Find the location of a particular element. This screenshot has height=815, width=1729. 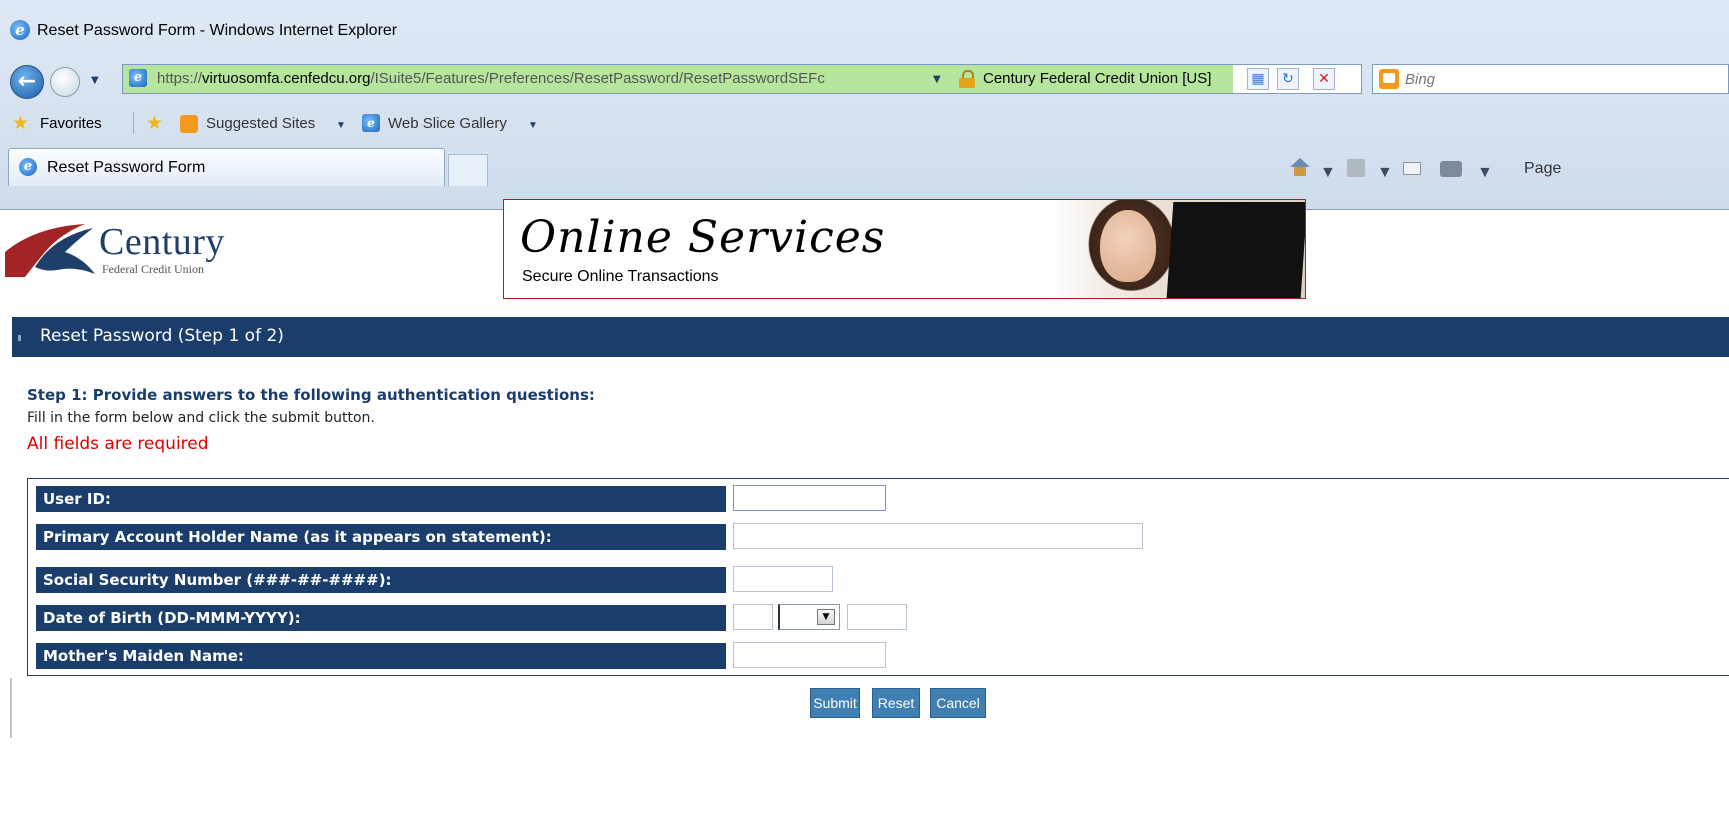

refresh-icon: ↻ is located at coordinates (1288, 79).